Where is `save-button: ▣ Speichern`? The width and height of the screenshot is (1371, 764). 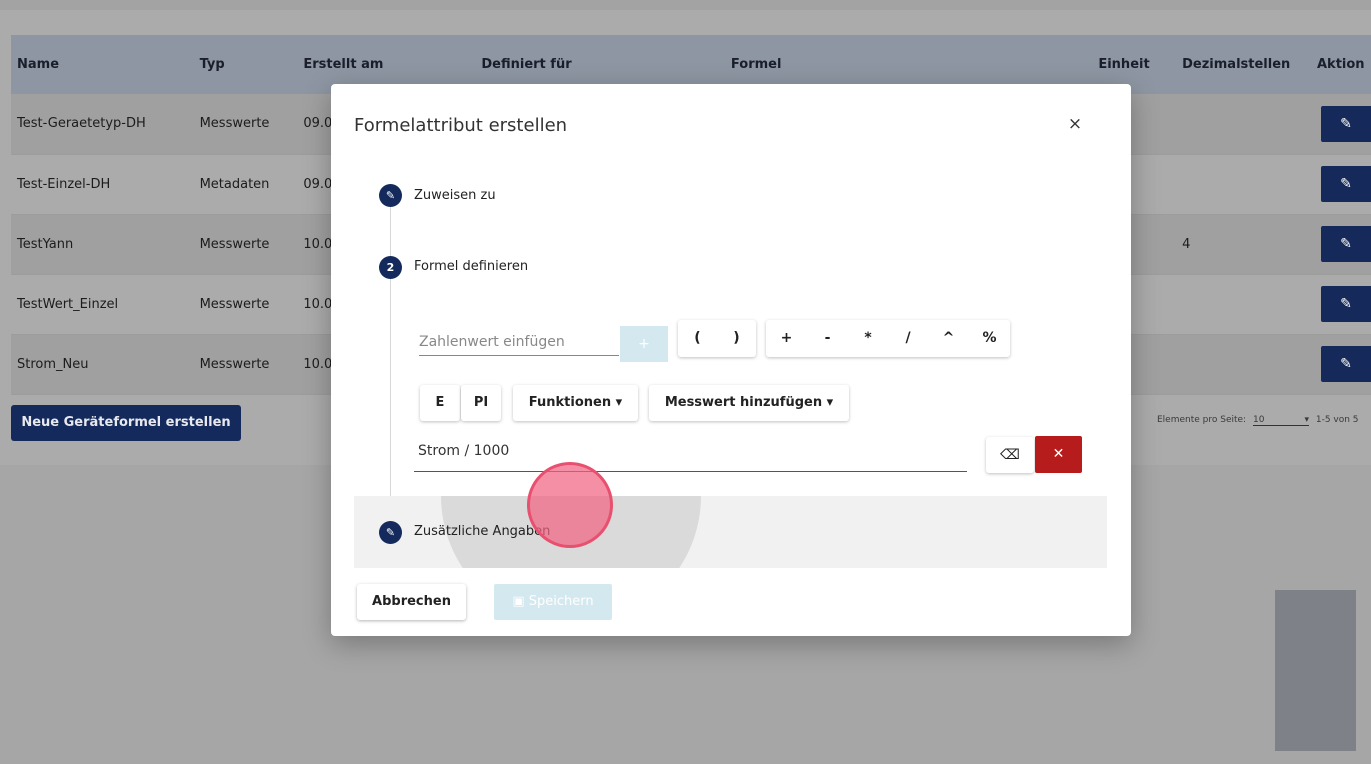 save-button: ▣ Speichern is located at coordinates (553, 602).